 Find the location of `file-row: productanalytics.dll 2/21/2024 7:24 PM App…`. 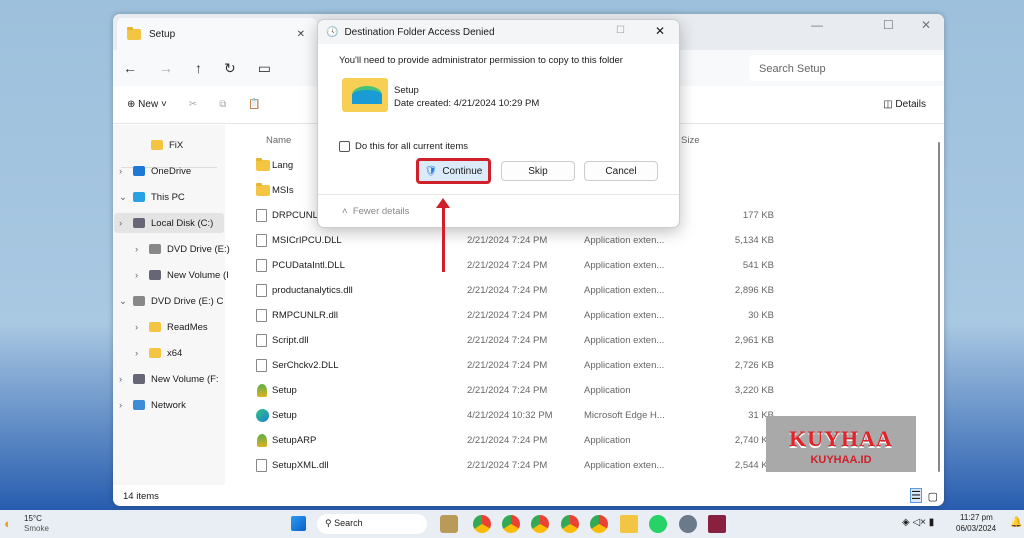

file-row: productanalytics.dll 2/21/2024 7:24 PM App… is located at coordinates (515, 290).